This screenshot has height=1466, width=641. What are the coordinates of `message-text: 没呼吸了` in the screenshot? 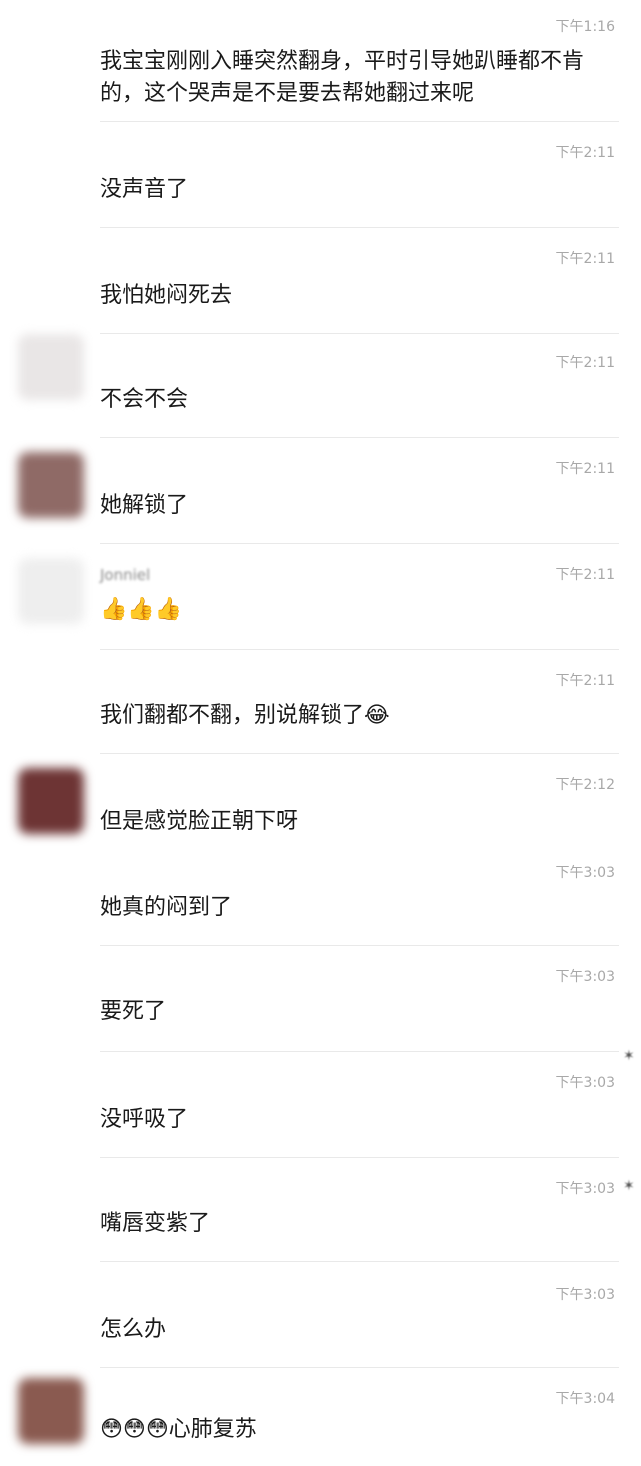 It's located at (144, 1119).